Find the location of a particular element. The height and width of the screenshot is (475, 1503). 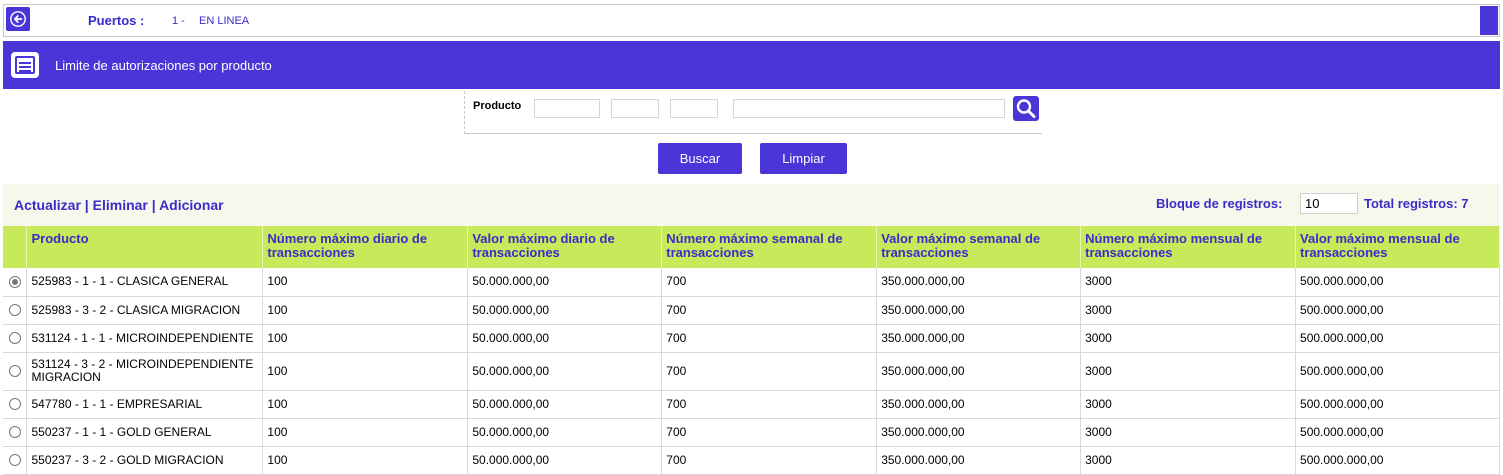

eliminar-link: Eliminar is located at coordinates (120, 205).